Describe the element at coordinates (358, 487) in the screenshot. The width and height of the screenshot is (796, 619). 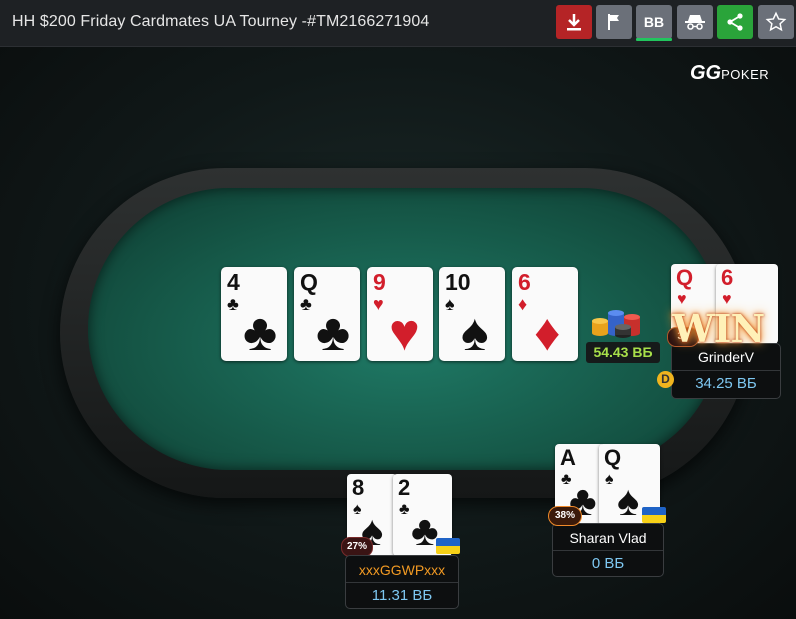
I see `card-rank: 8` at that location.